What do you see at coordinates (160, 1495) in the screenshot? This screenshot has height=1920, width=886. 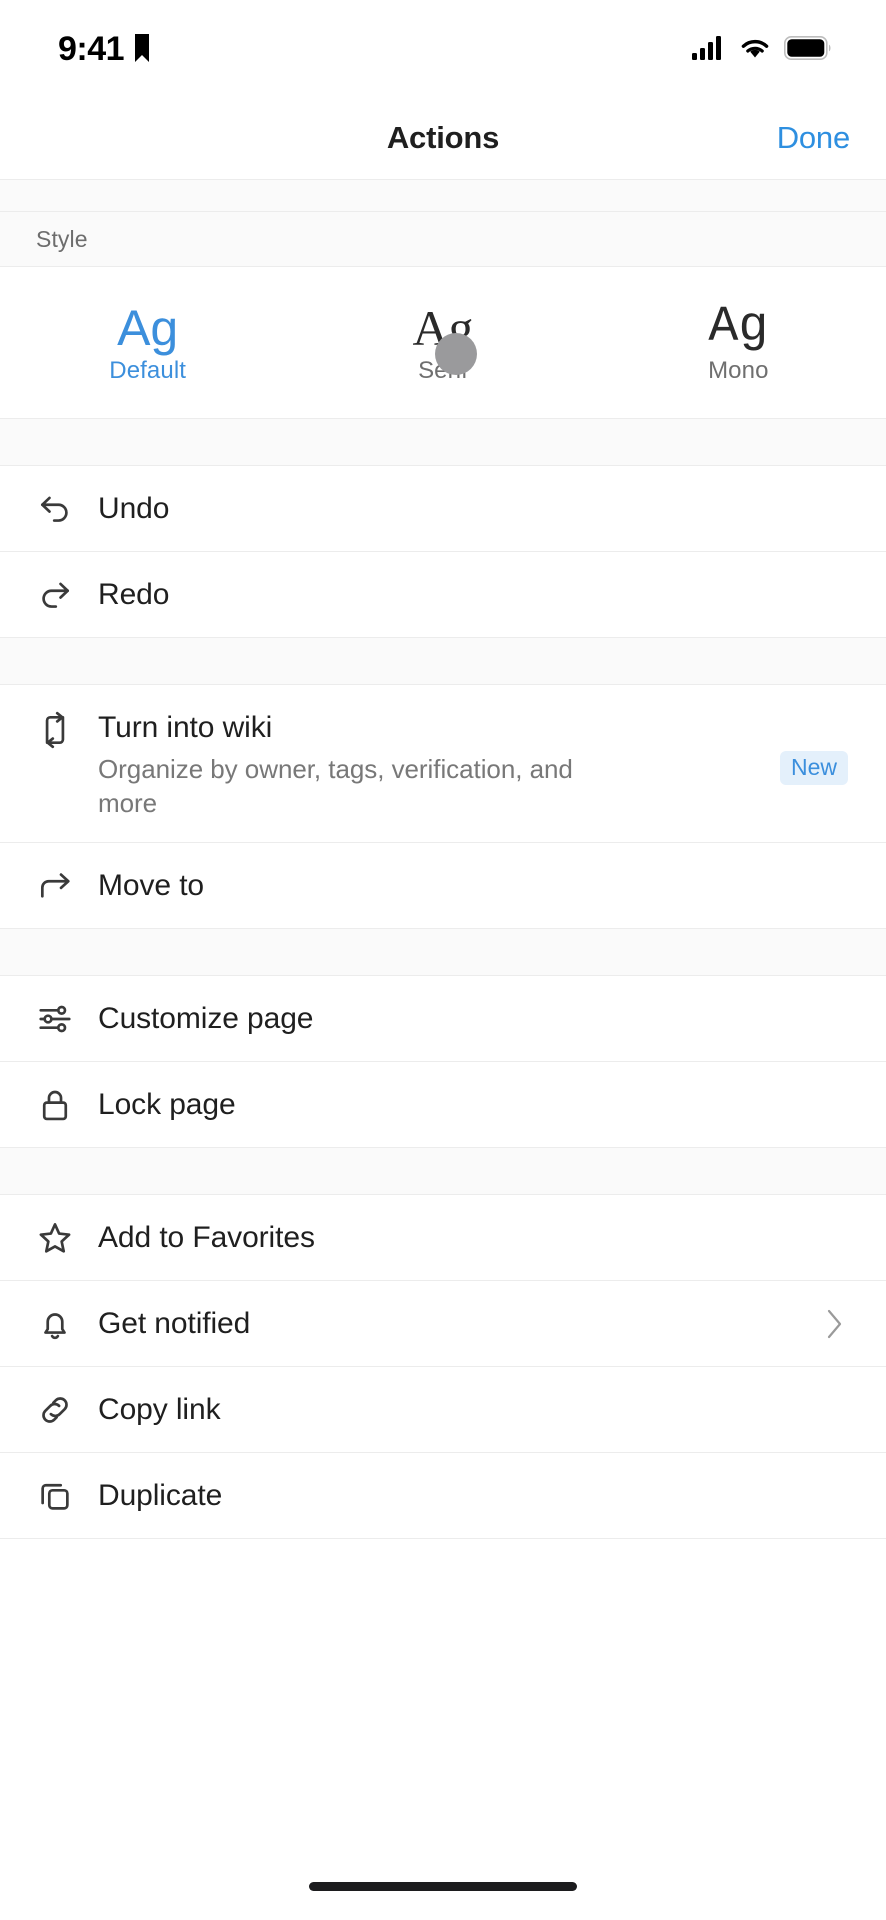 I see `menu-label-duplicate: Duplicate` at bounding box center [160, 1495].